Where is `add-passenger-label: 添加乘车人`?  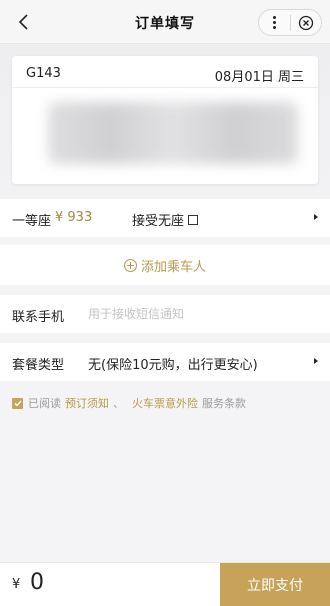 add-passenger-label: 添加乘车人 is located at coordinates (173, 267).